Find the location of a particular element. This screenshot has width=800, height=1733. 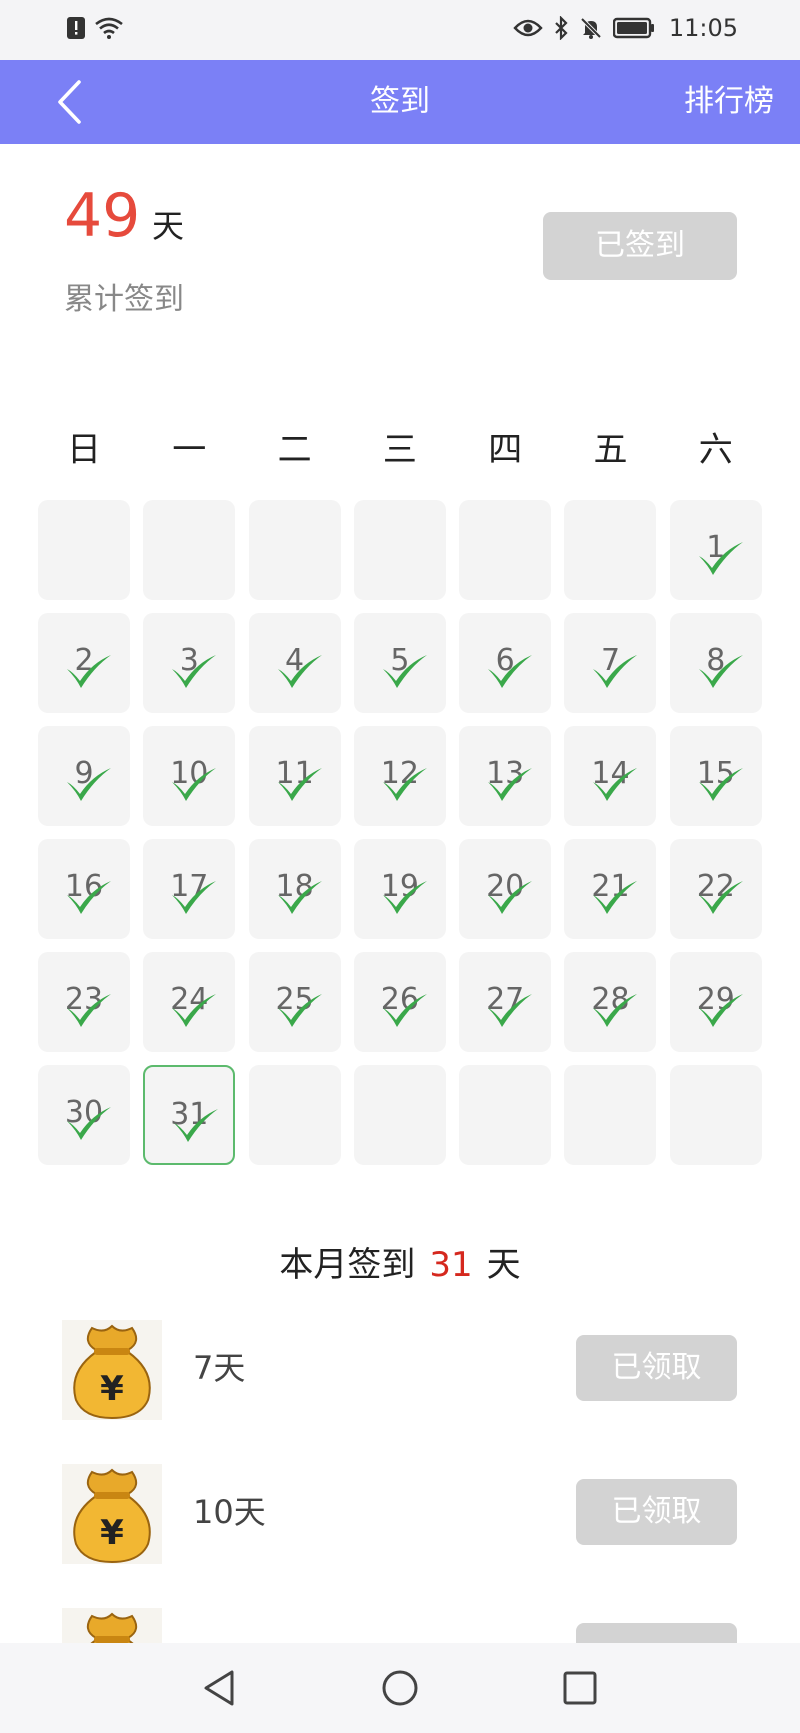

bluetooth-icon is located at coordinates (561, 28).